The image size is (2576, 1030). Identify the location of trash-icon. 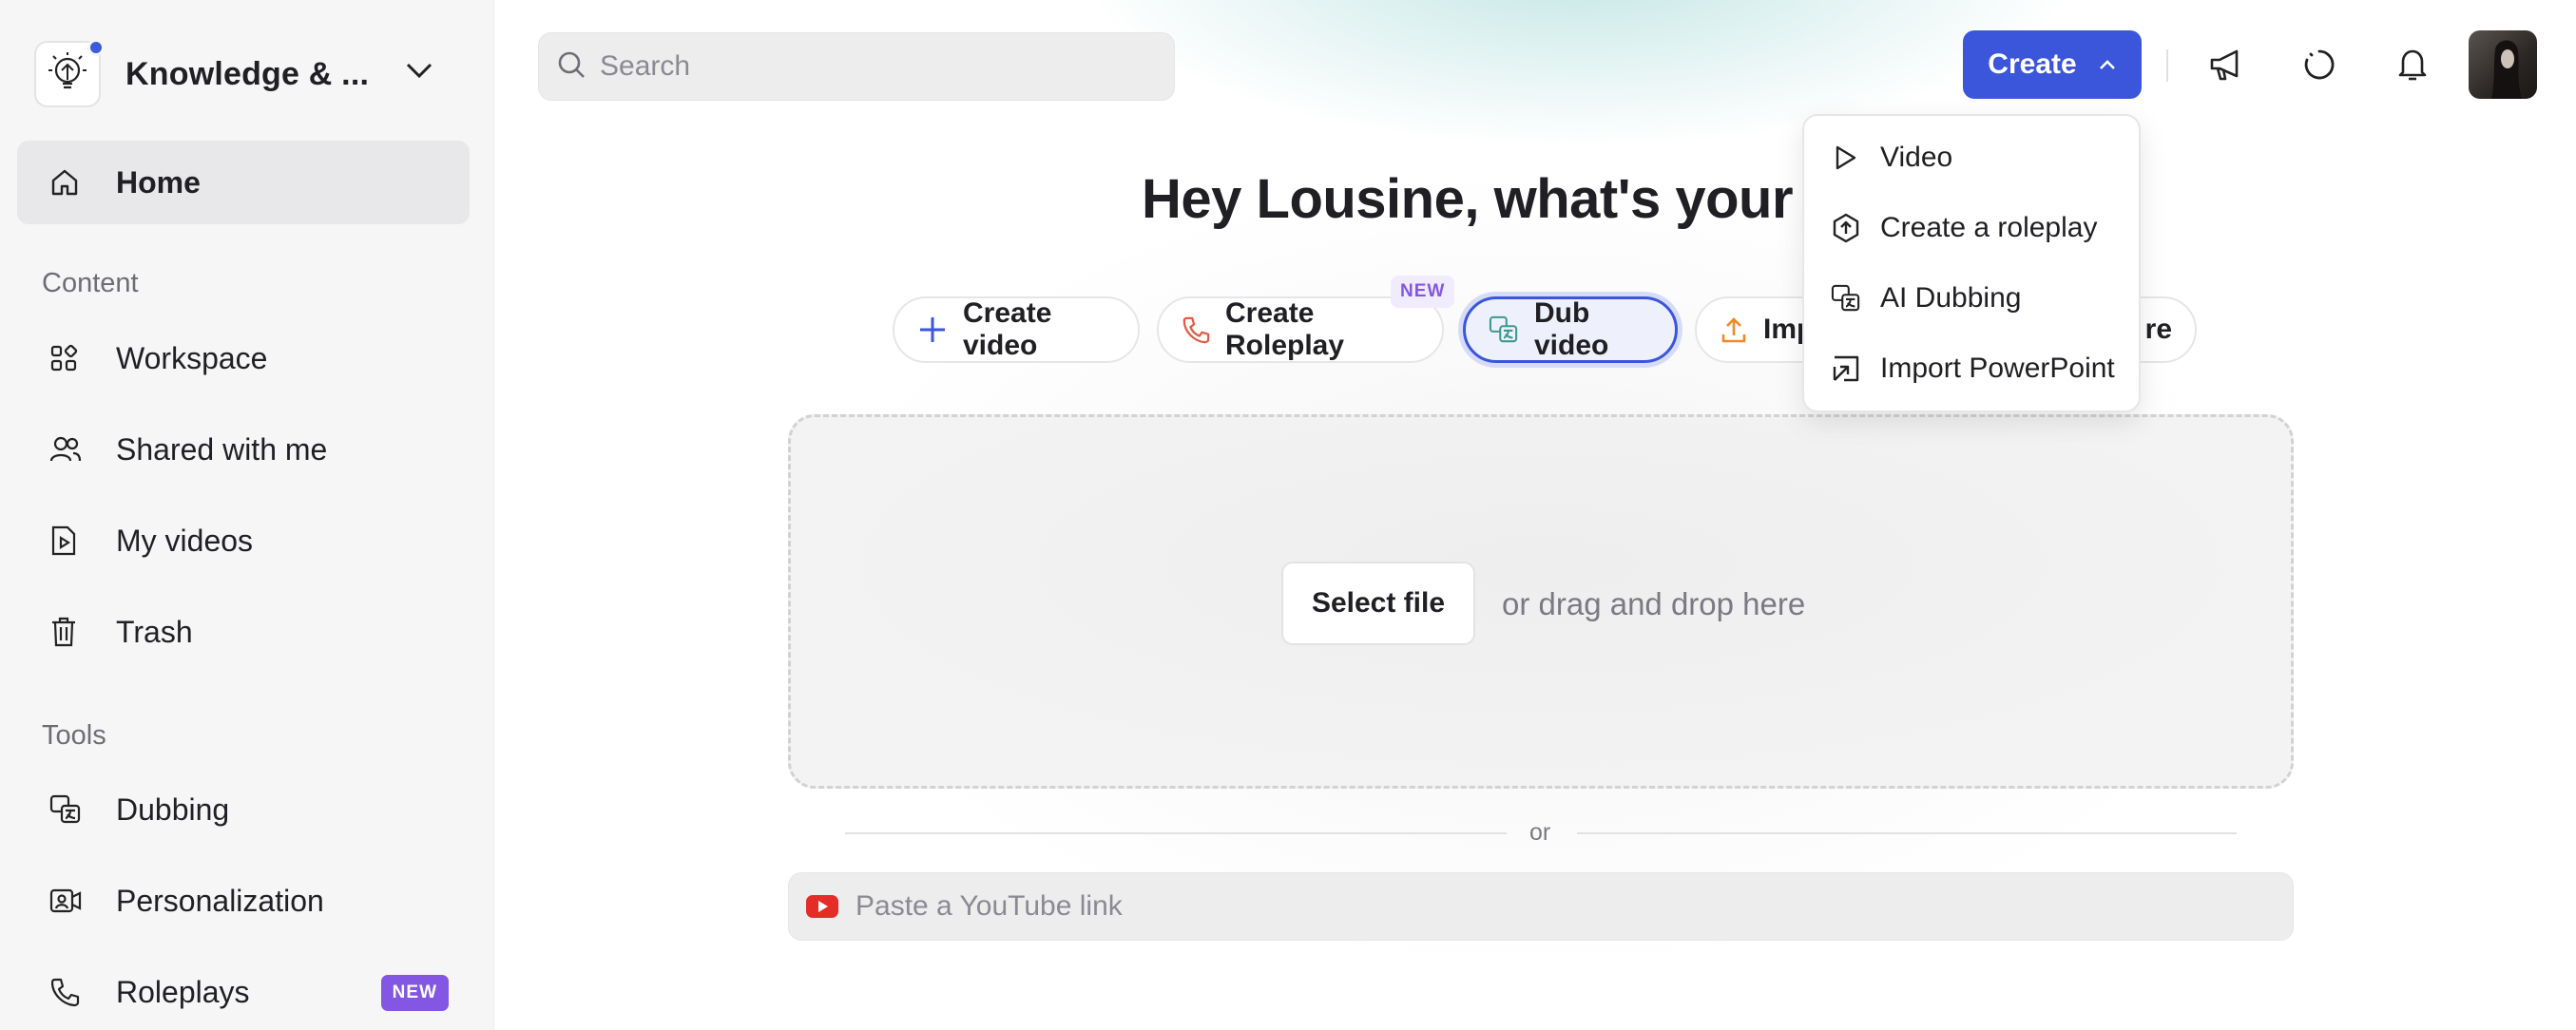
(76, 632).